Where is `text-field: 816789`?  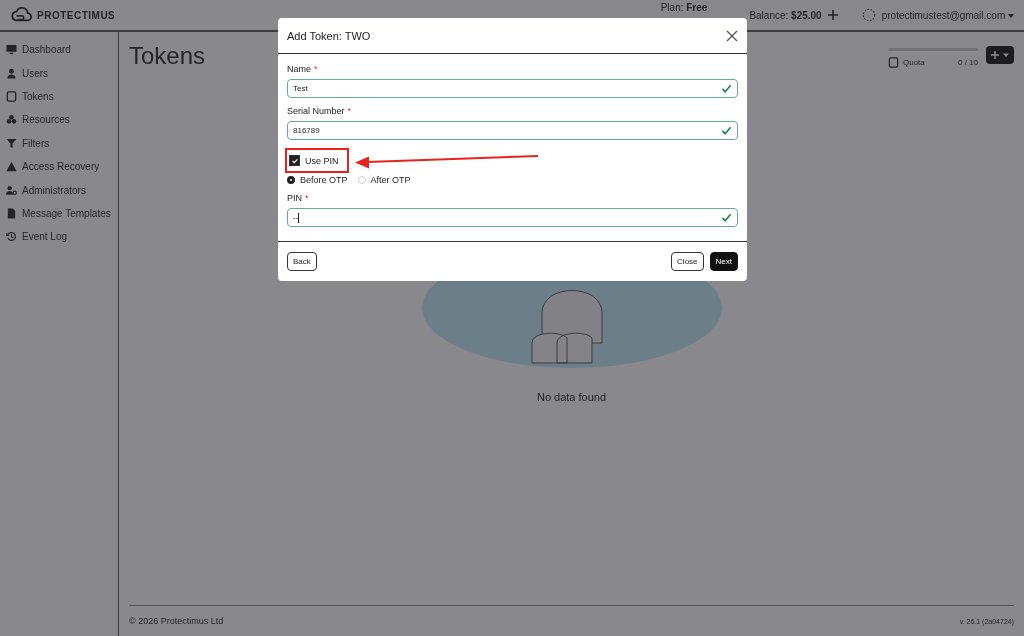
text-field: 816789 is located at coordinates (512, 130).